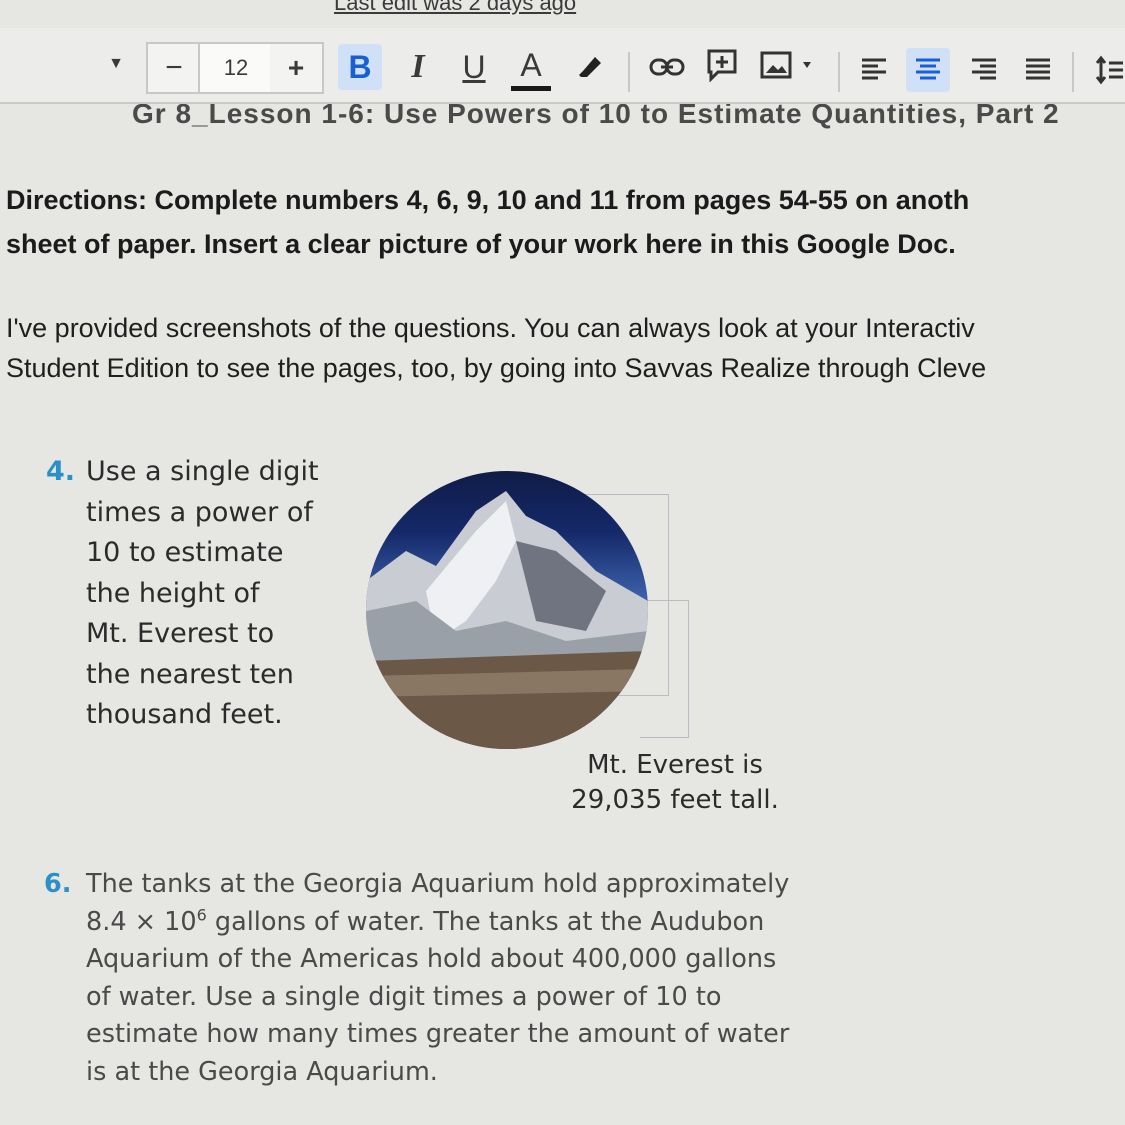  What do you see at coordinates (507, 610) in the screenshot?
I see `mt-everest-photo` at bounding box center [507, 610].